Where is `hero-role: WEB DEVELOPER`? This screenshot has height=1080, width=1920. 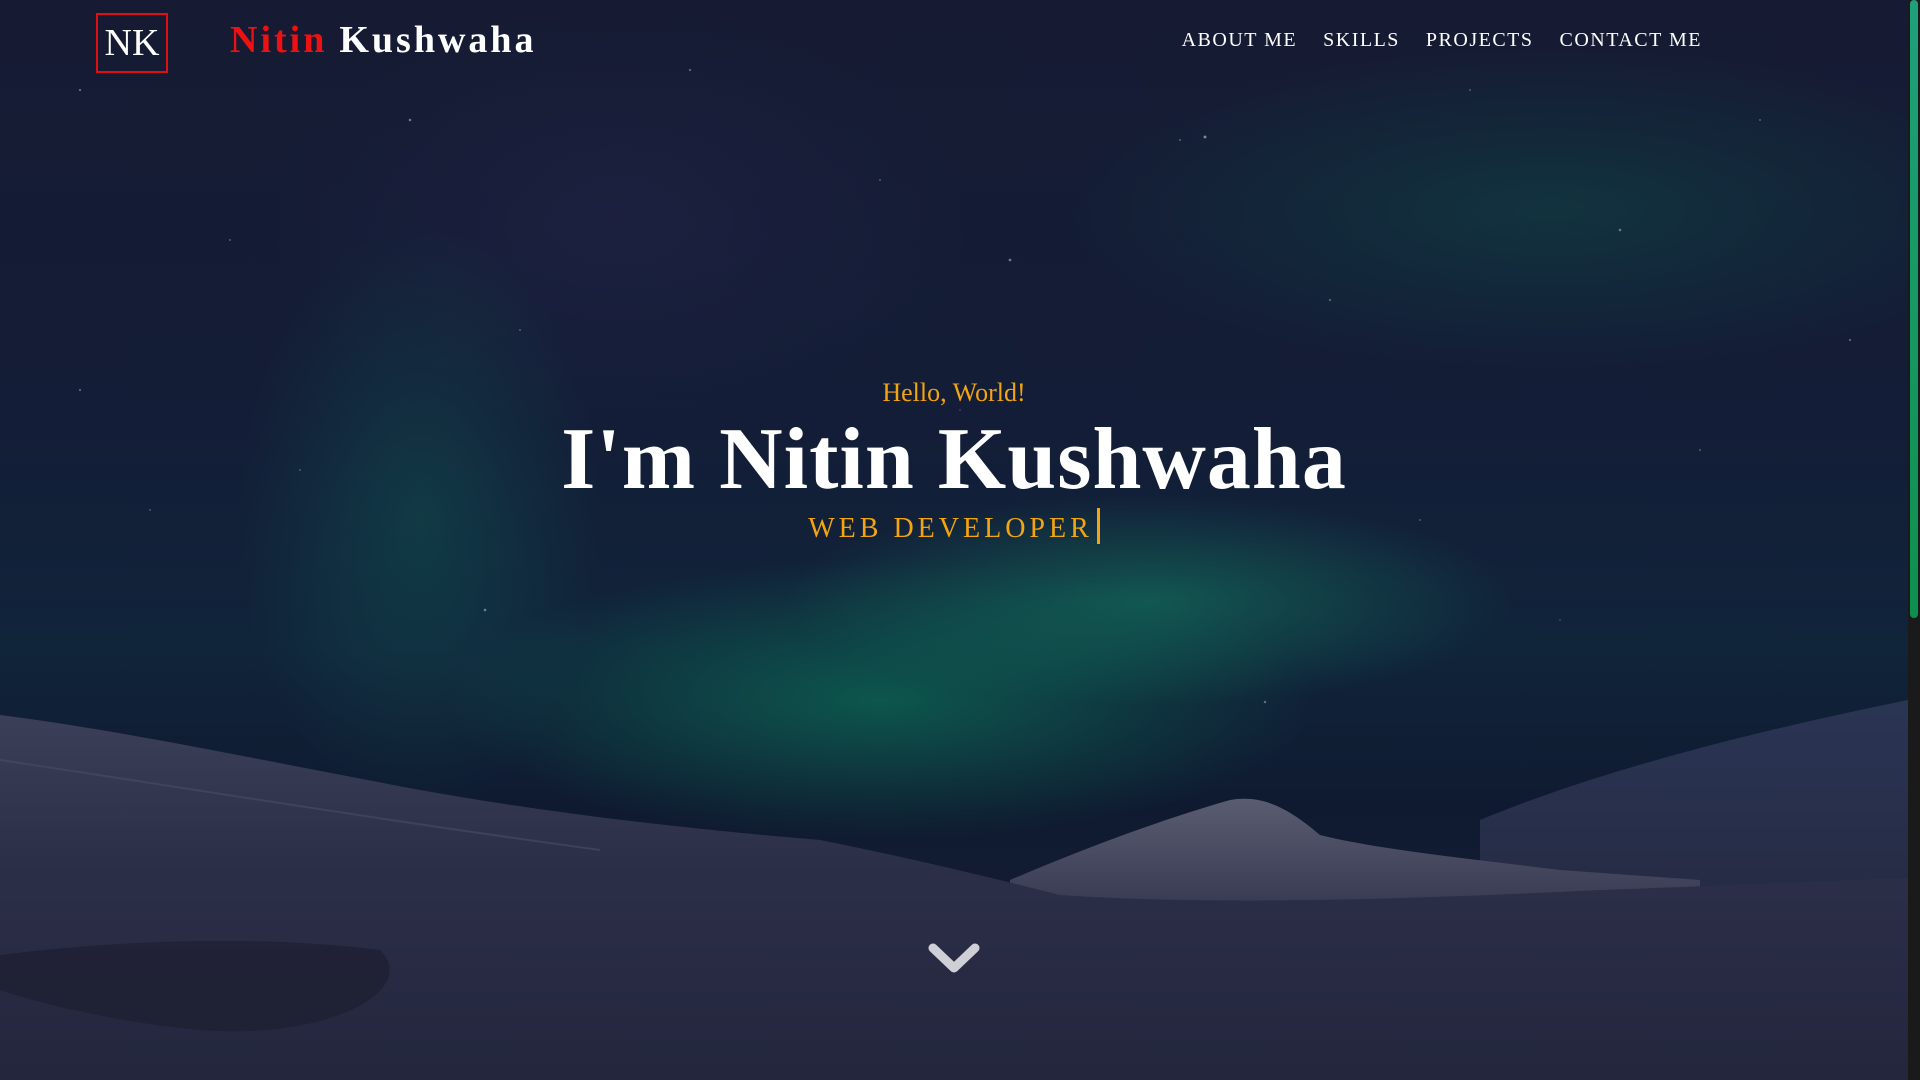 hero-role: WEB DEVELOPER is located at coordinates (954, 528).